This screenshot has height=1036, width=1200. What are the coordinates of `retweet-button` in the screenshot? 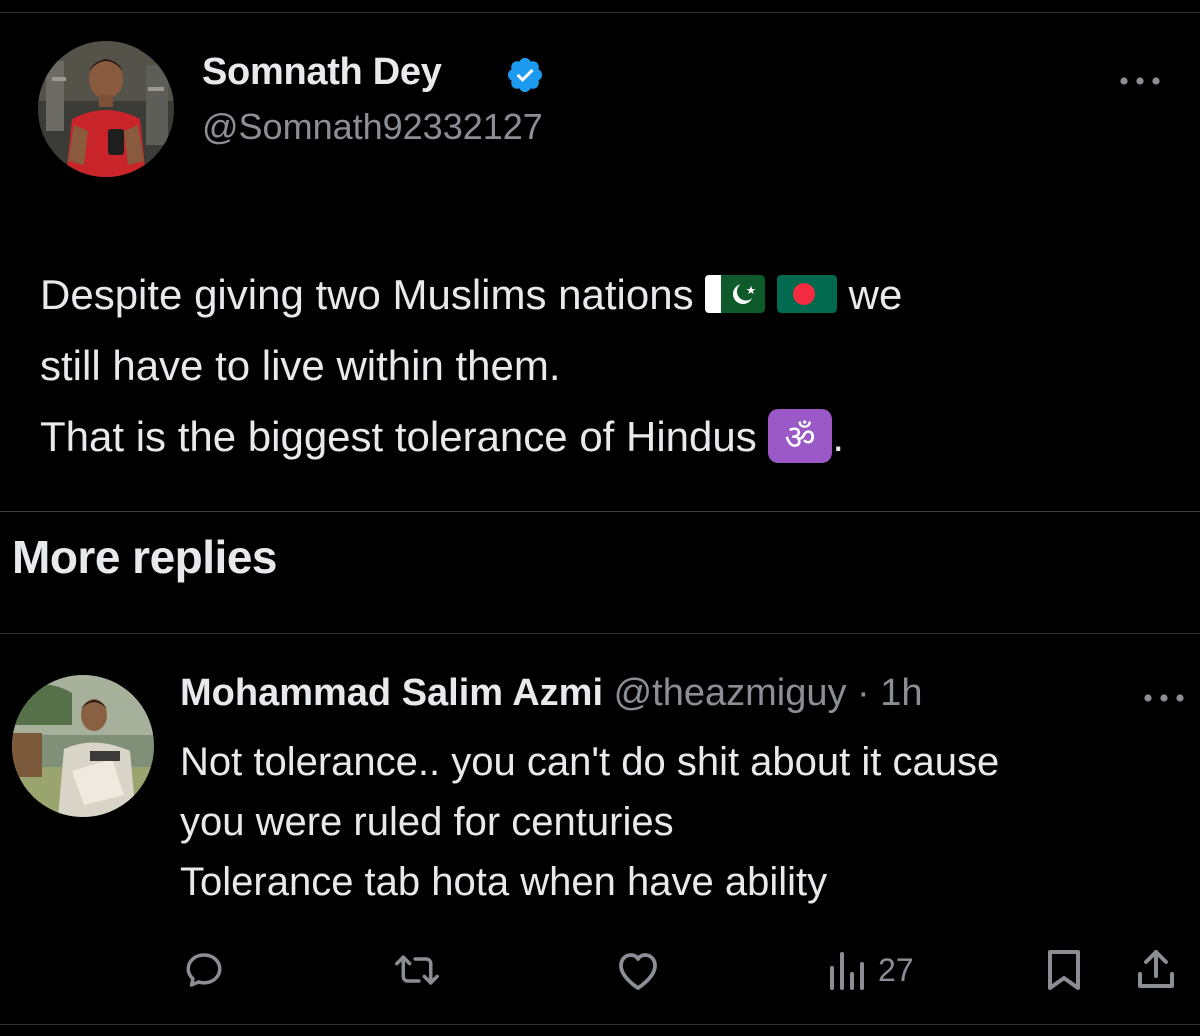 It's located at (417, 970).